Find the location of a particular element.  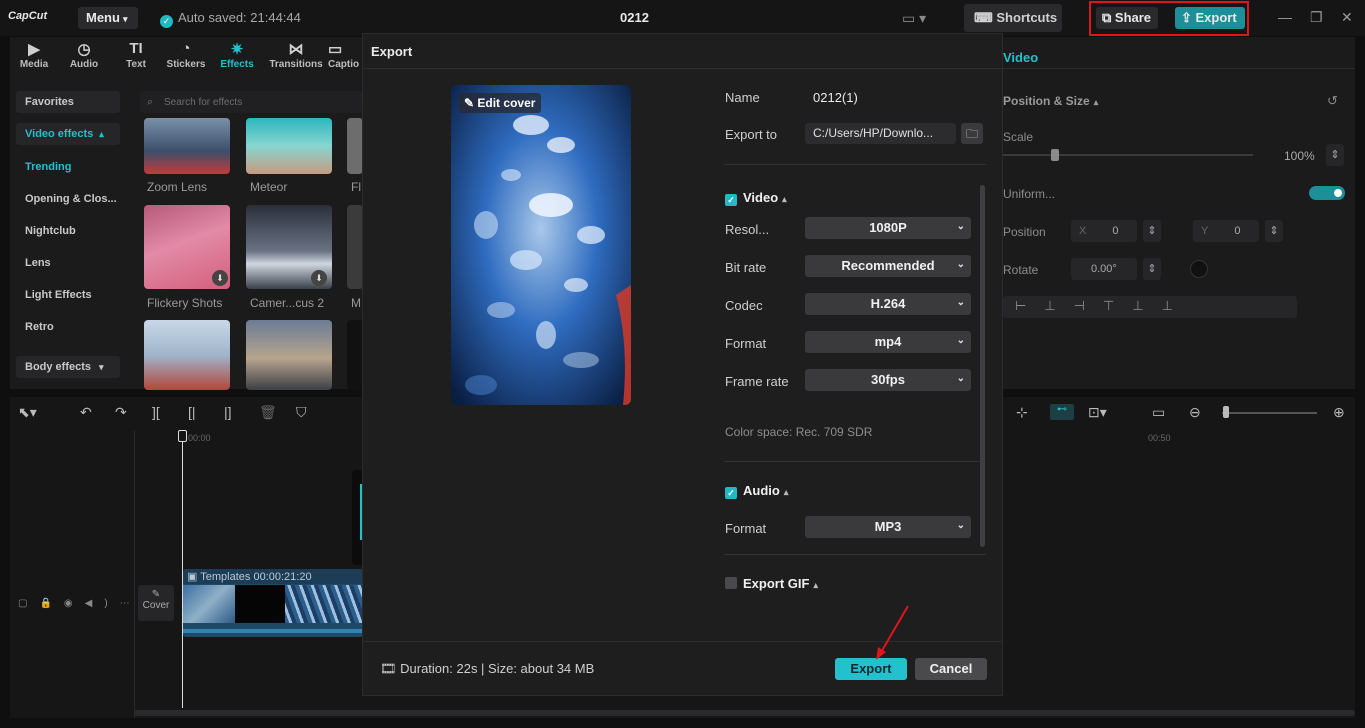

tool-transitions: ⋈Transitions is located at coordinates (296, 55).